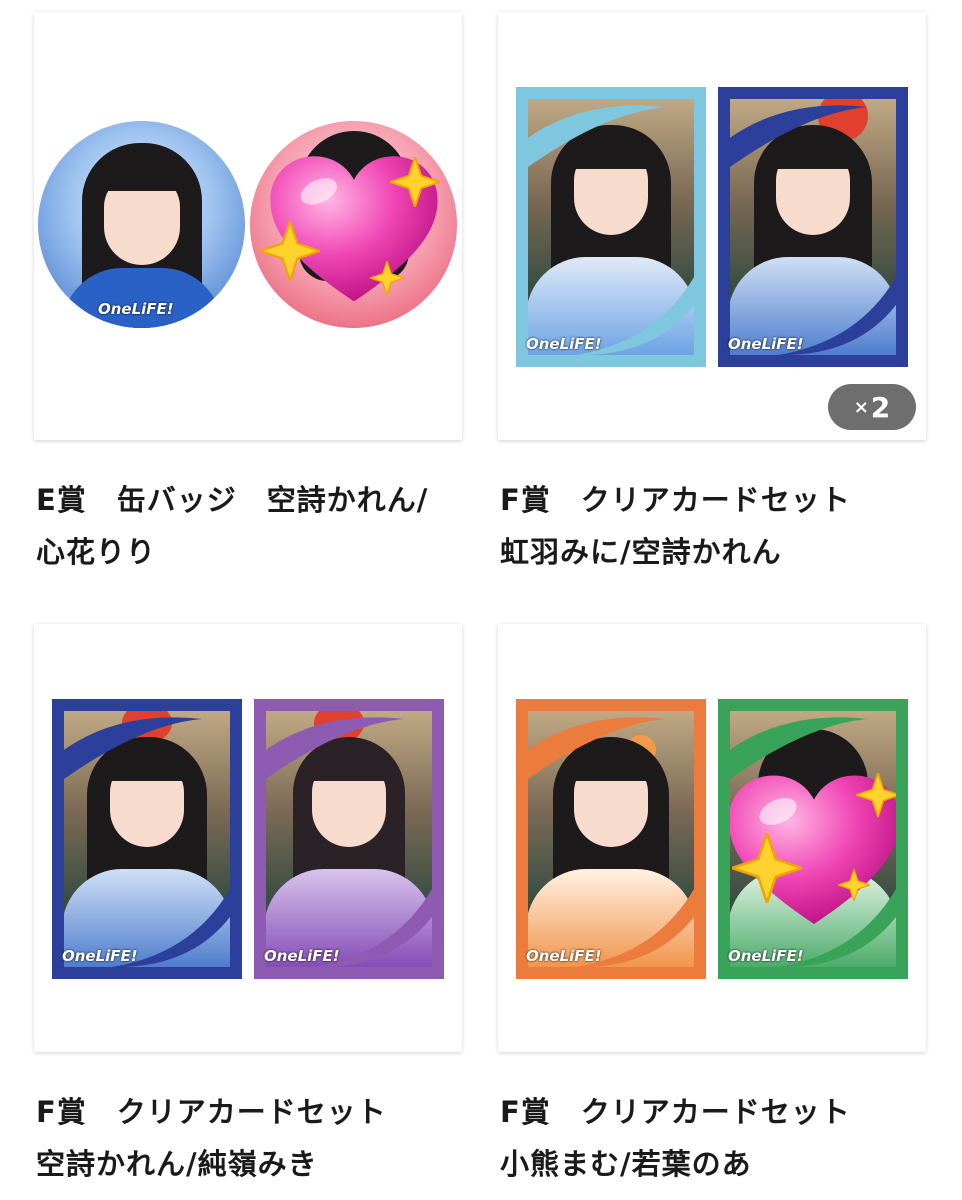  Describe the element at coordinates (813, 839) in the screenshot. I see `clear-card-image-hidden: OneLiFE!` at that location.